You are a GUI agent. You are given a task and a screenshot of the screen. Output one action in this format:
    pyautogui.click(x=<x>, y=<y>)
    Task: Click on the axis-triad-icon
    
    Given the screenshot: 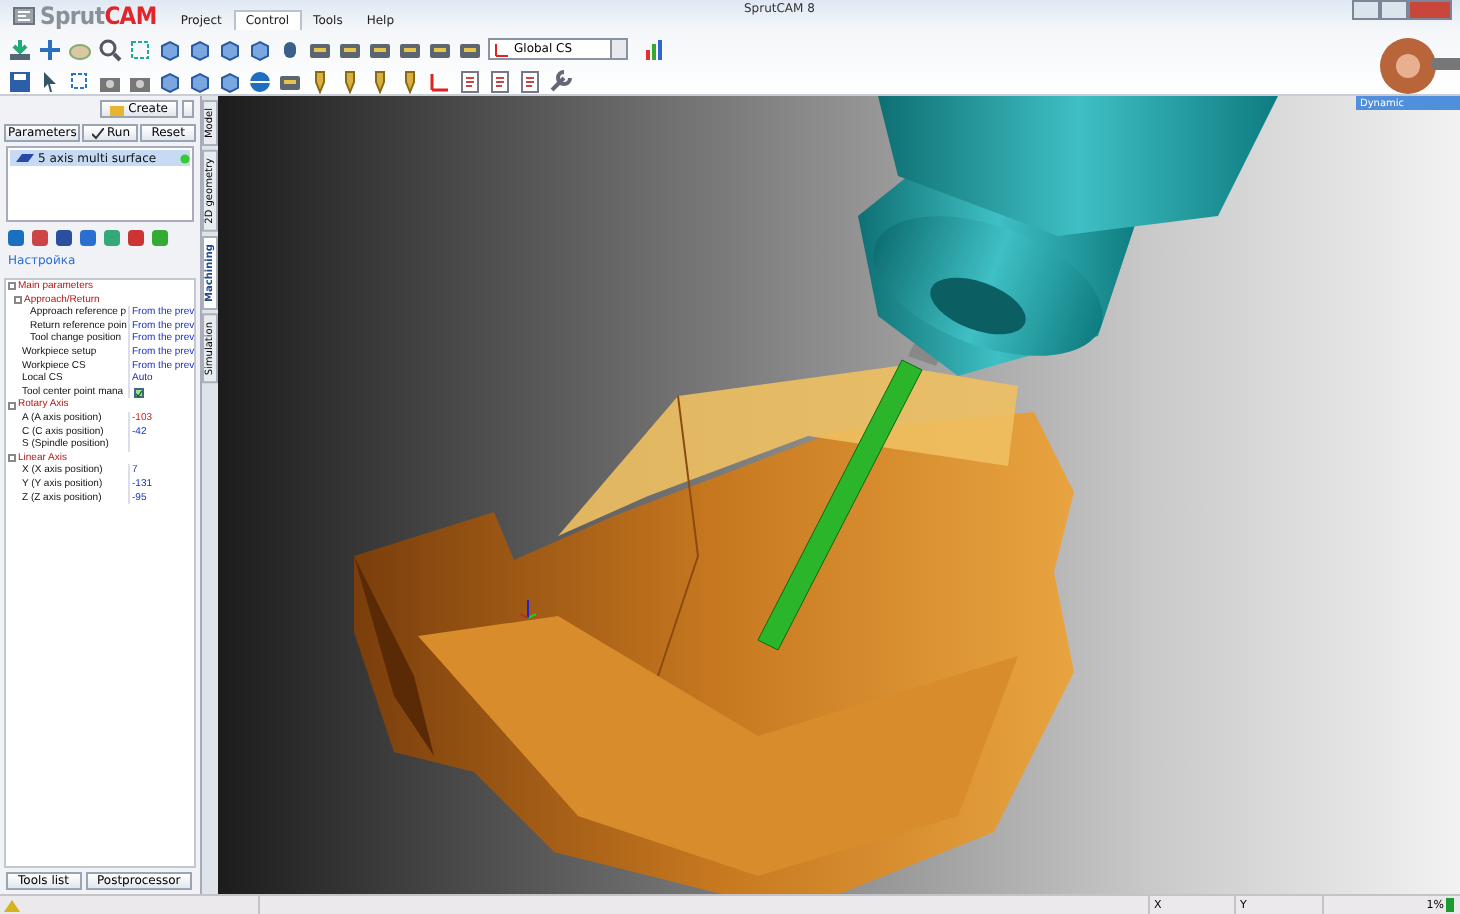 What is the action you would take?
    pyautogui.click(x=528, y=608)
    